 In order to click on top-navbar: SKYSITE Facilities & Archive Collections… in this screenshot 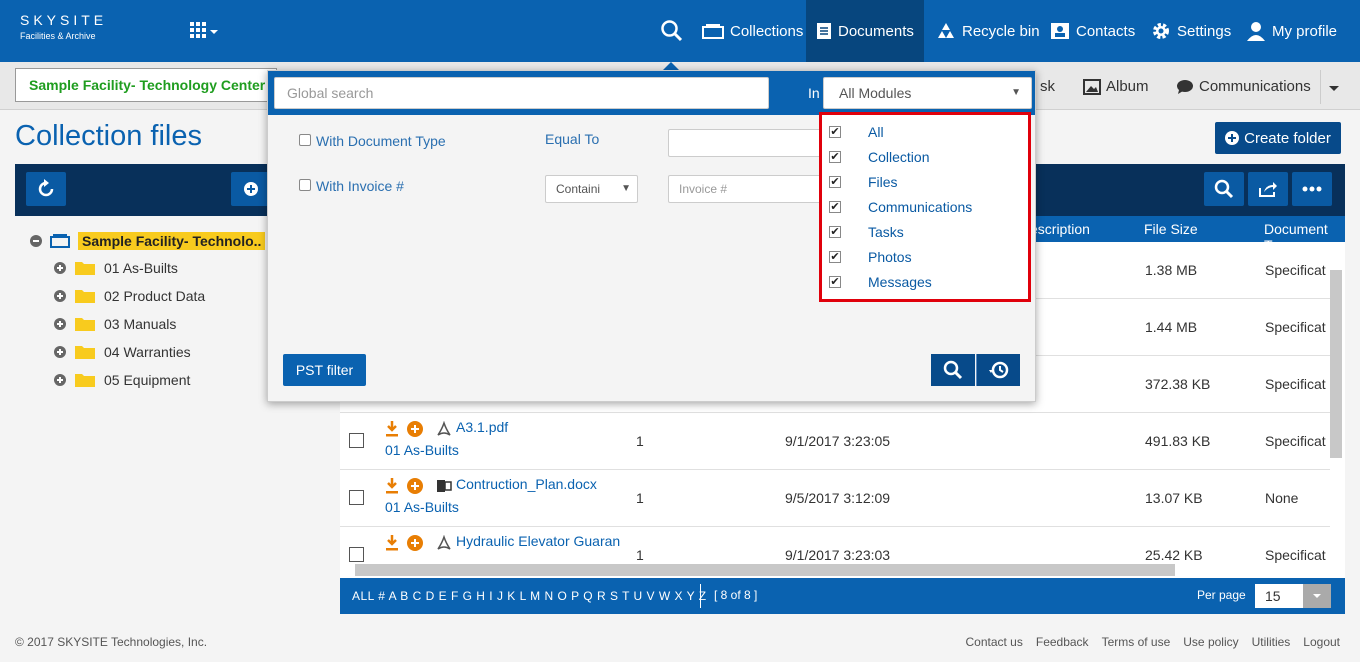, I will do `click(680, 31)`.